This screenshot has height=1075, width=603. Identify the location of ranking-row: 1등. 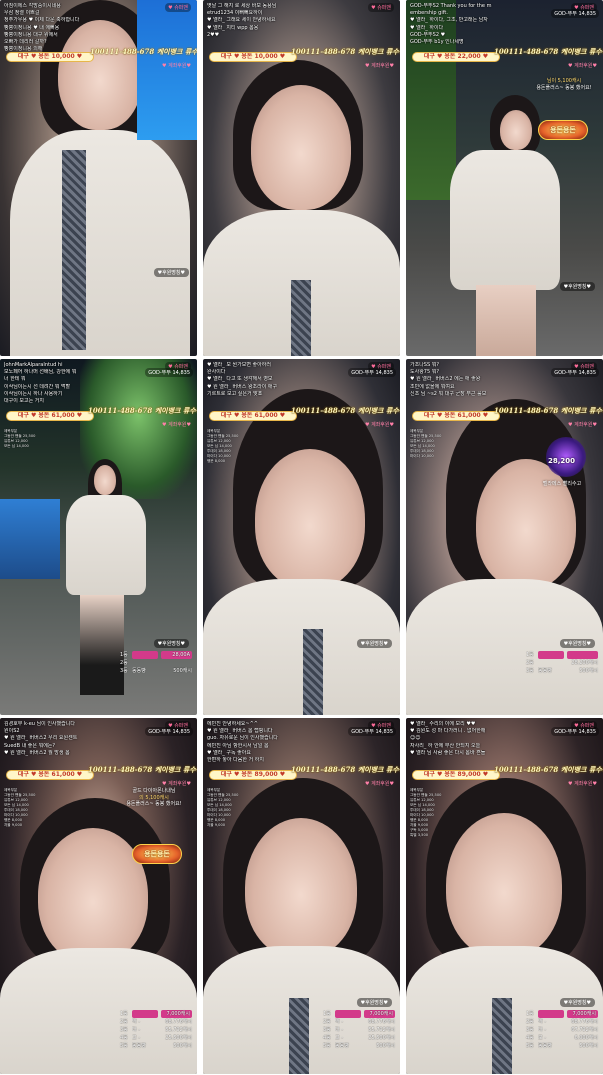
(562, 655).